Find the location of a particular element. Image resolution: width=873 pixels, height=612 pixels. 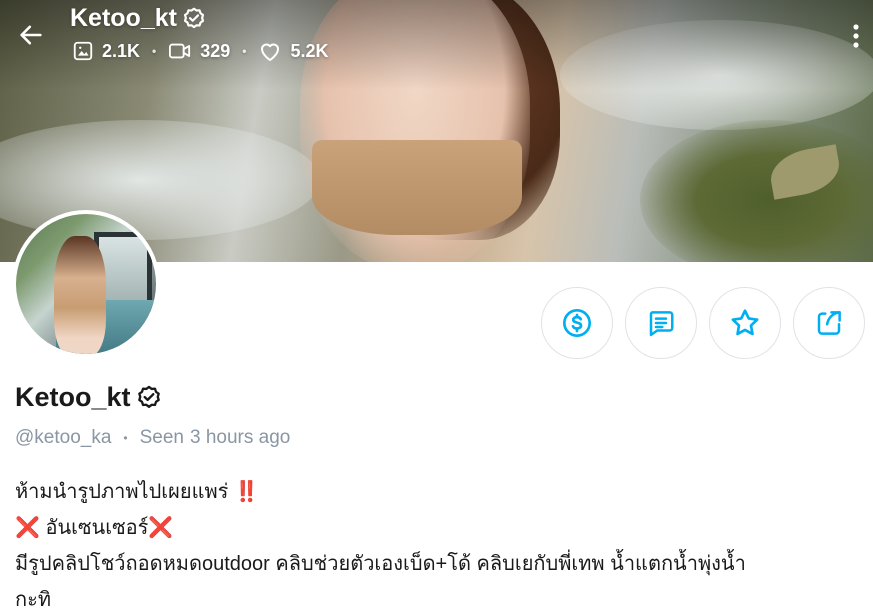

more-vertical-icon is located at coordinates (856, 36).